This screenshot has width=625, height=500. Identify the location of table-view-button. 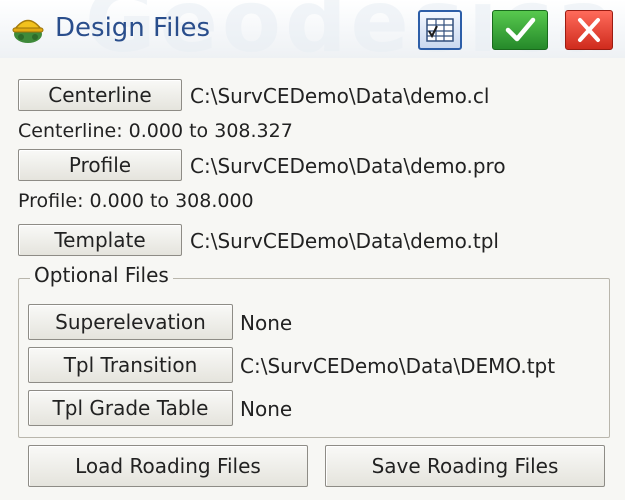
(440, 30).